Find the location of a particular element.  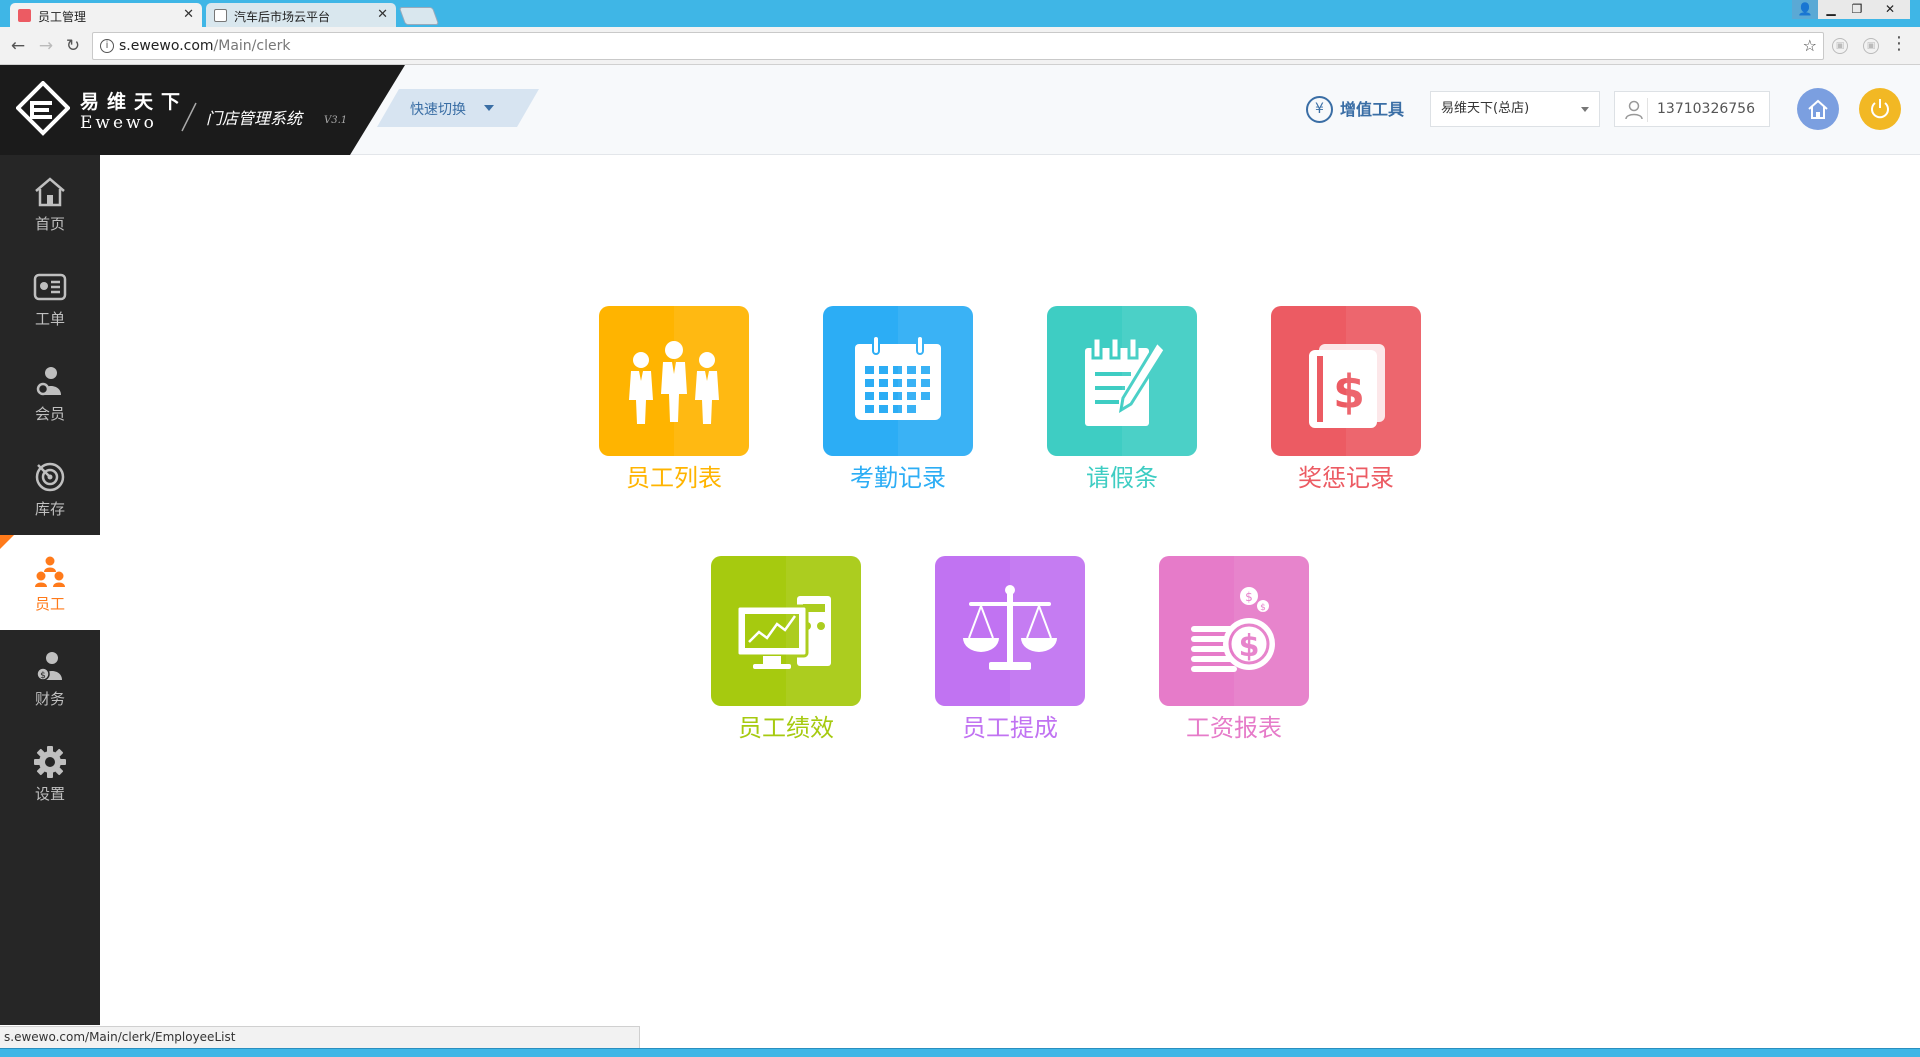

sidebar-item-staff: 员工 is located at coordinates (50, 582).